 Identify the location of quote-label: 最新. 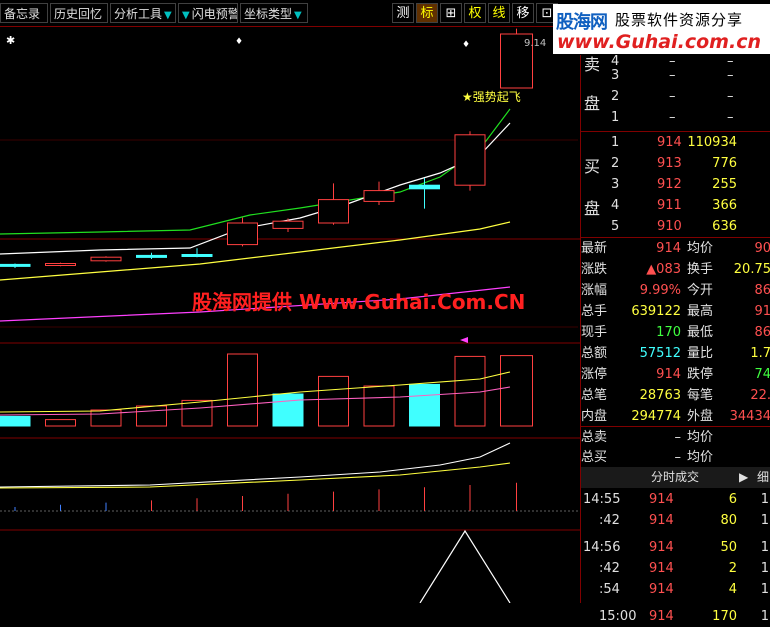
(594, 248).